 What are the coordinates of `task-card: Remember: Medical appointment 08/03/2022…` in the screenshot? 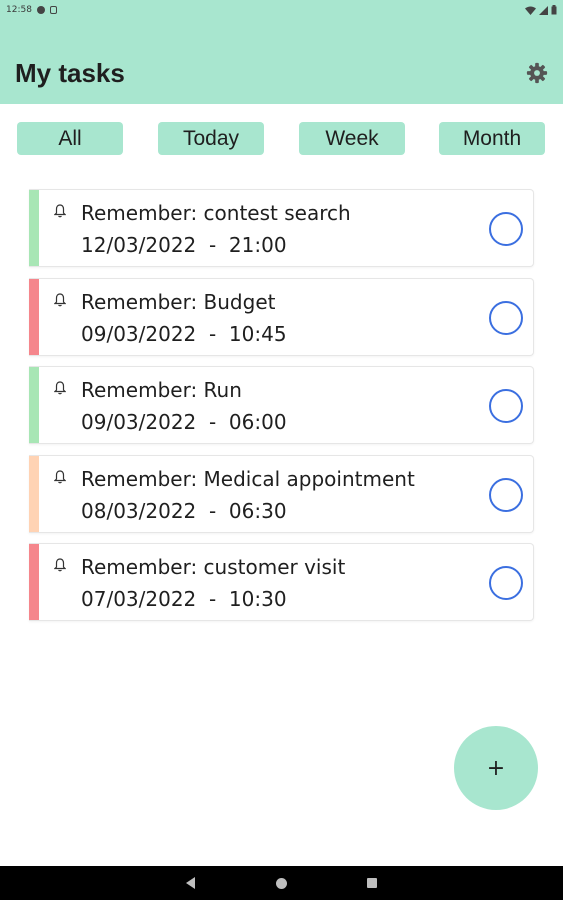 It's located at (281, 494).